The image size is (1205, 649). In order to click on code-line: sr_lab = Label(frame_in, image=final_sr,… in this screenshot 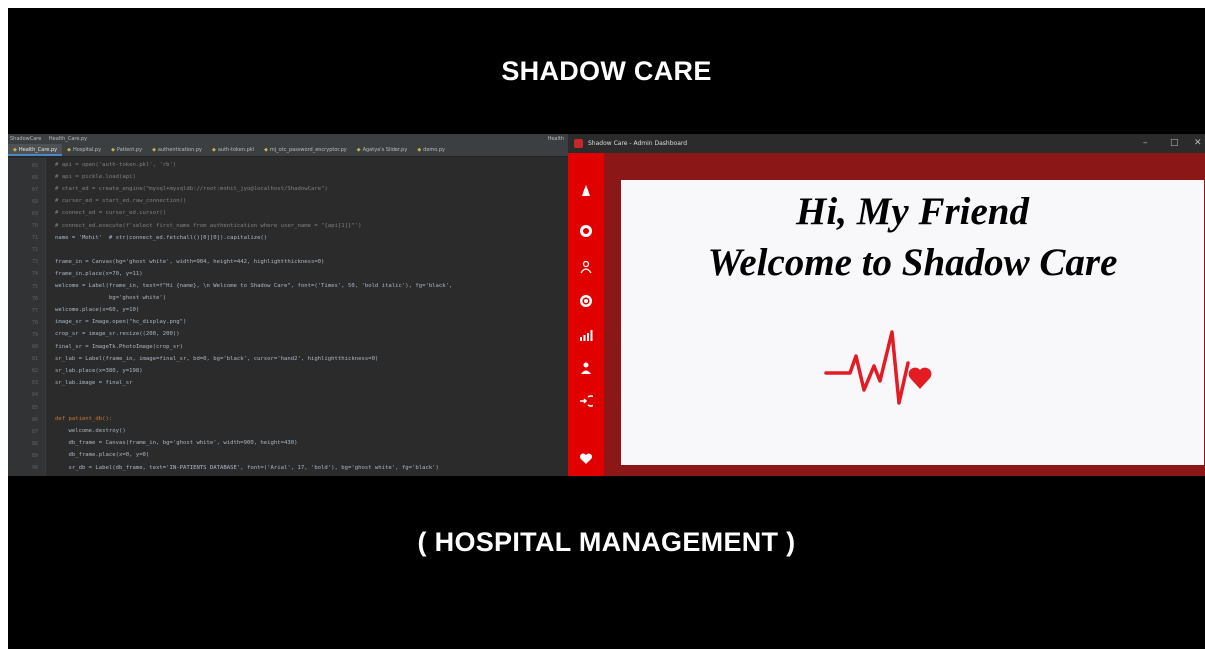, I will do `click(217, 358)`.